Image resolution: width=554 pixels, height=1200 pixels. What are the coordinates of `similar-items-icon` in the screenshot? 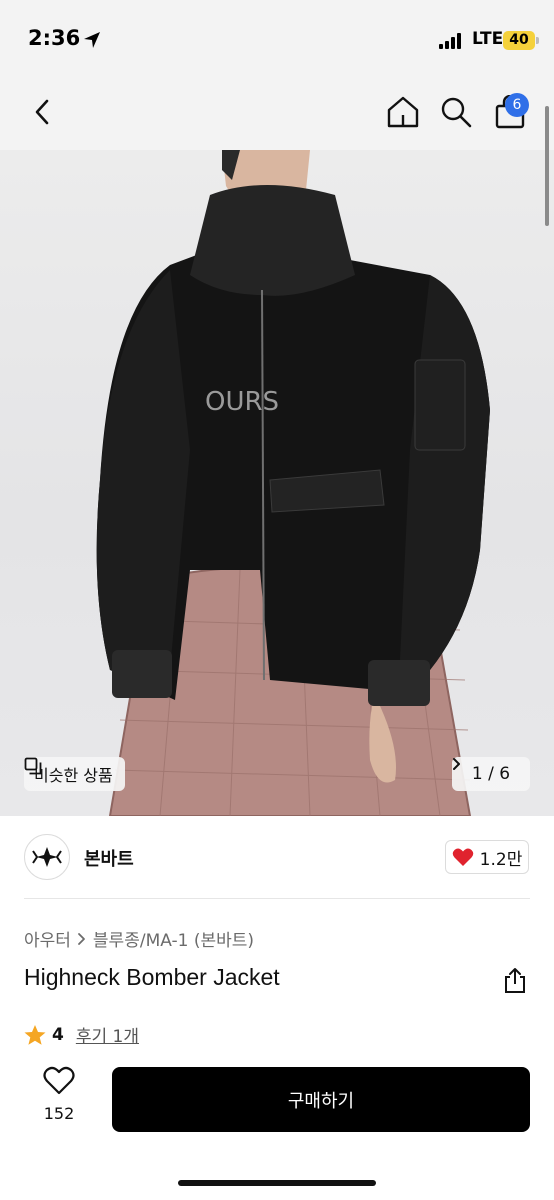 It's located at (33, 766).